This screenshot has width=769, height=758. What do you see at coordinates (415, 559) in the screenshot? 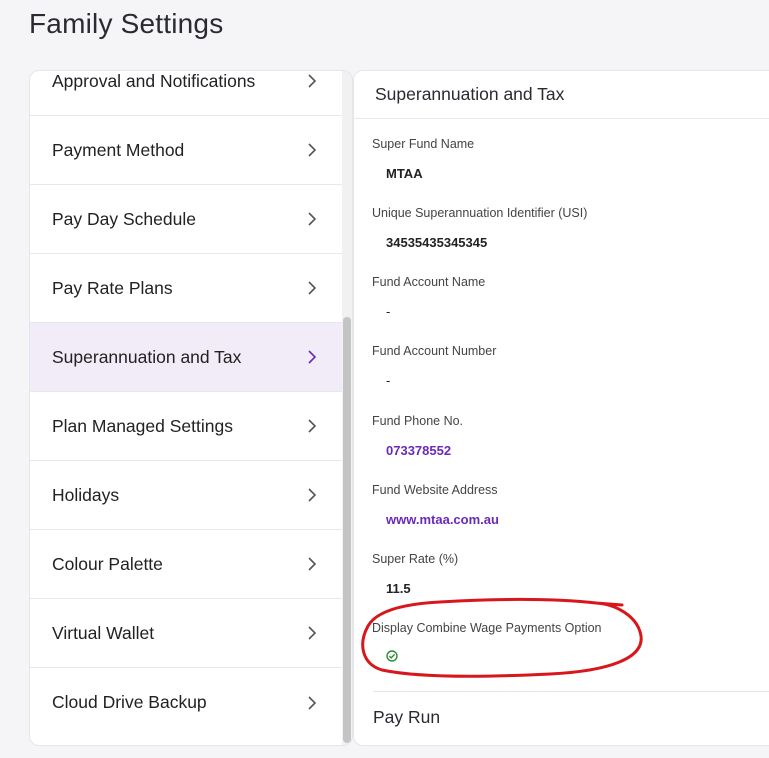
I see `field-label: Super Rate (%)` at bounding box center [415, 559].